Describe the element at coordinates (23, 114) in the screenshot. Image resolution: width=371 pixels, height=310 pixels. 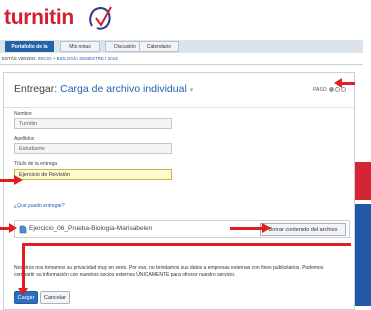
I see `first-name-label: Nombre` at that location.